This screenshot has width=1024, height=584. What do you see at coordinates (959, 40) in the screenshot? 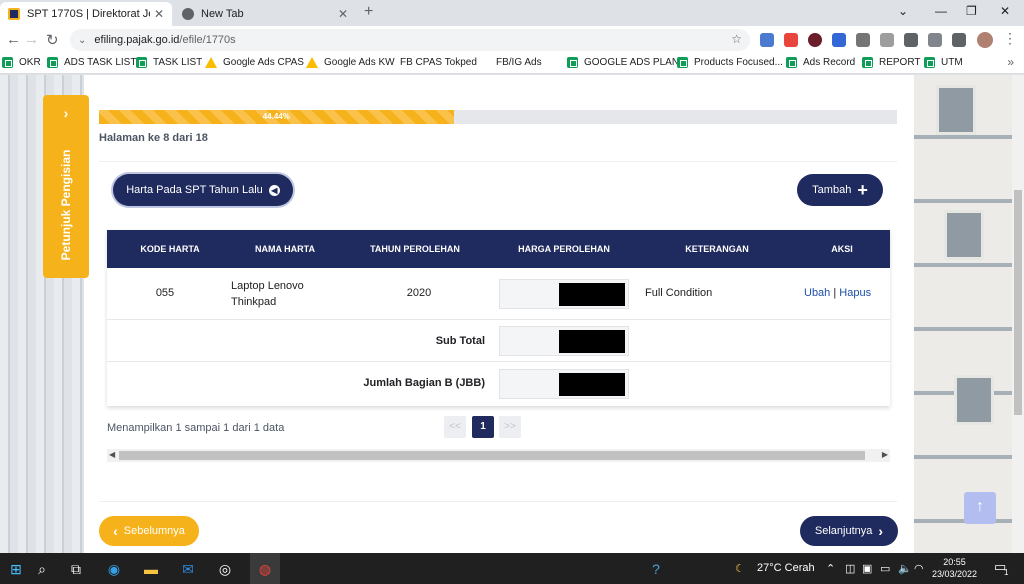
I see `side-panel-icon` at bounding box center [959, 40].